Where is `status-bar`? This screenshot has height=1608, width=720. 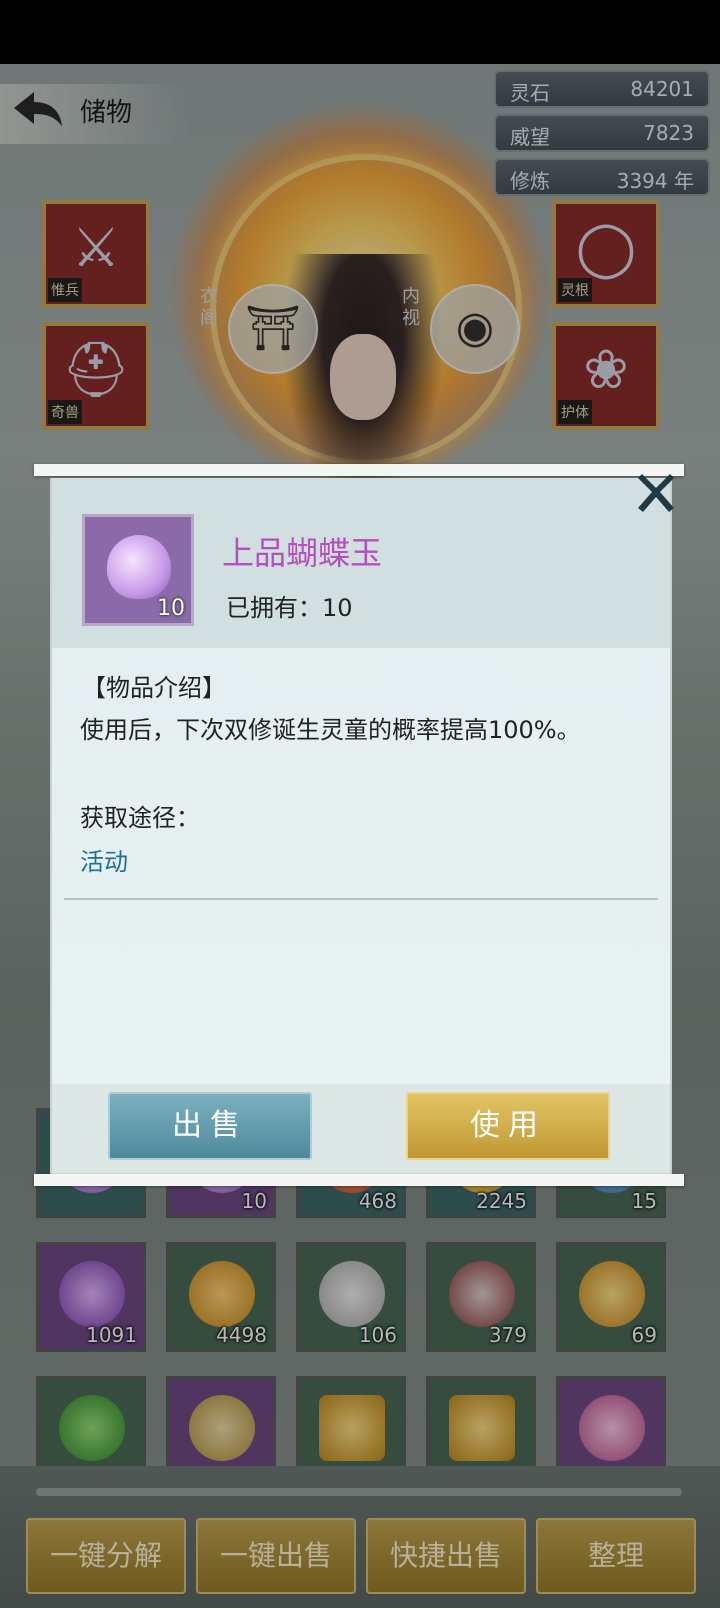 status-bar is located at coordinates (360, 32).